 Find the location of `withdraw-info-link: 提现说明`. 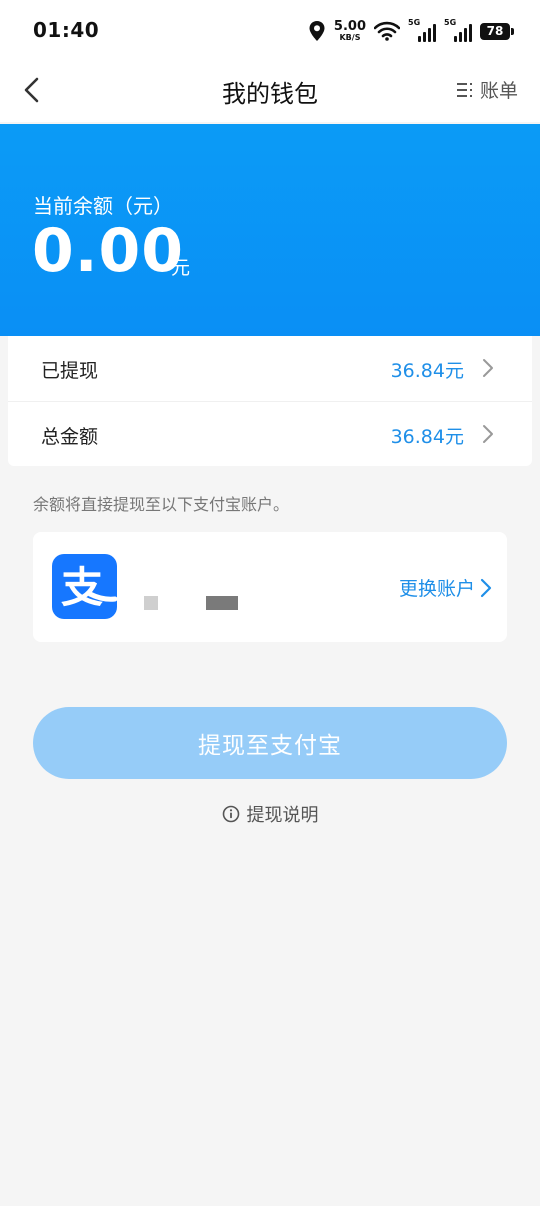

withdraw-info-link: 提现说明 is located at coordinates (270, 814).